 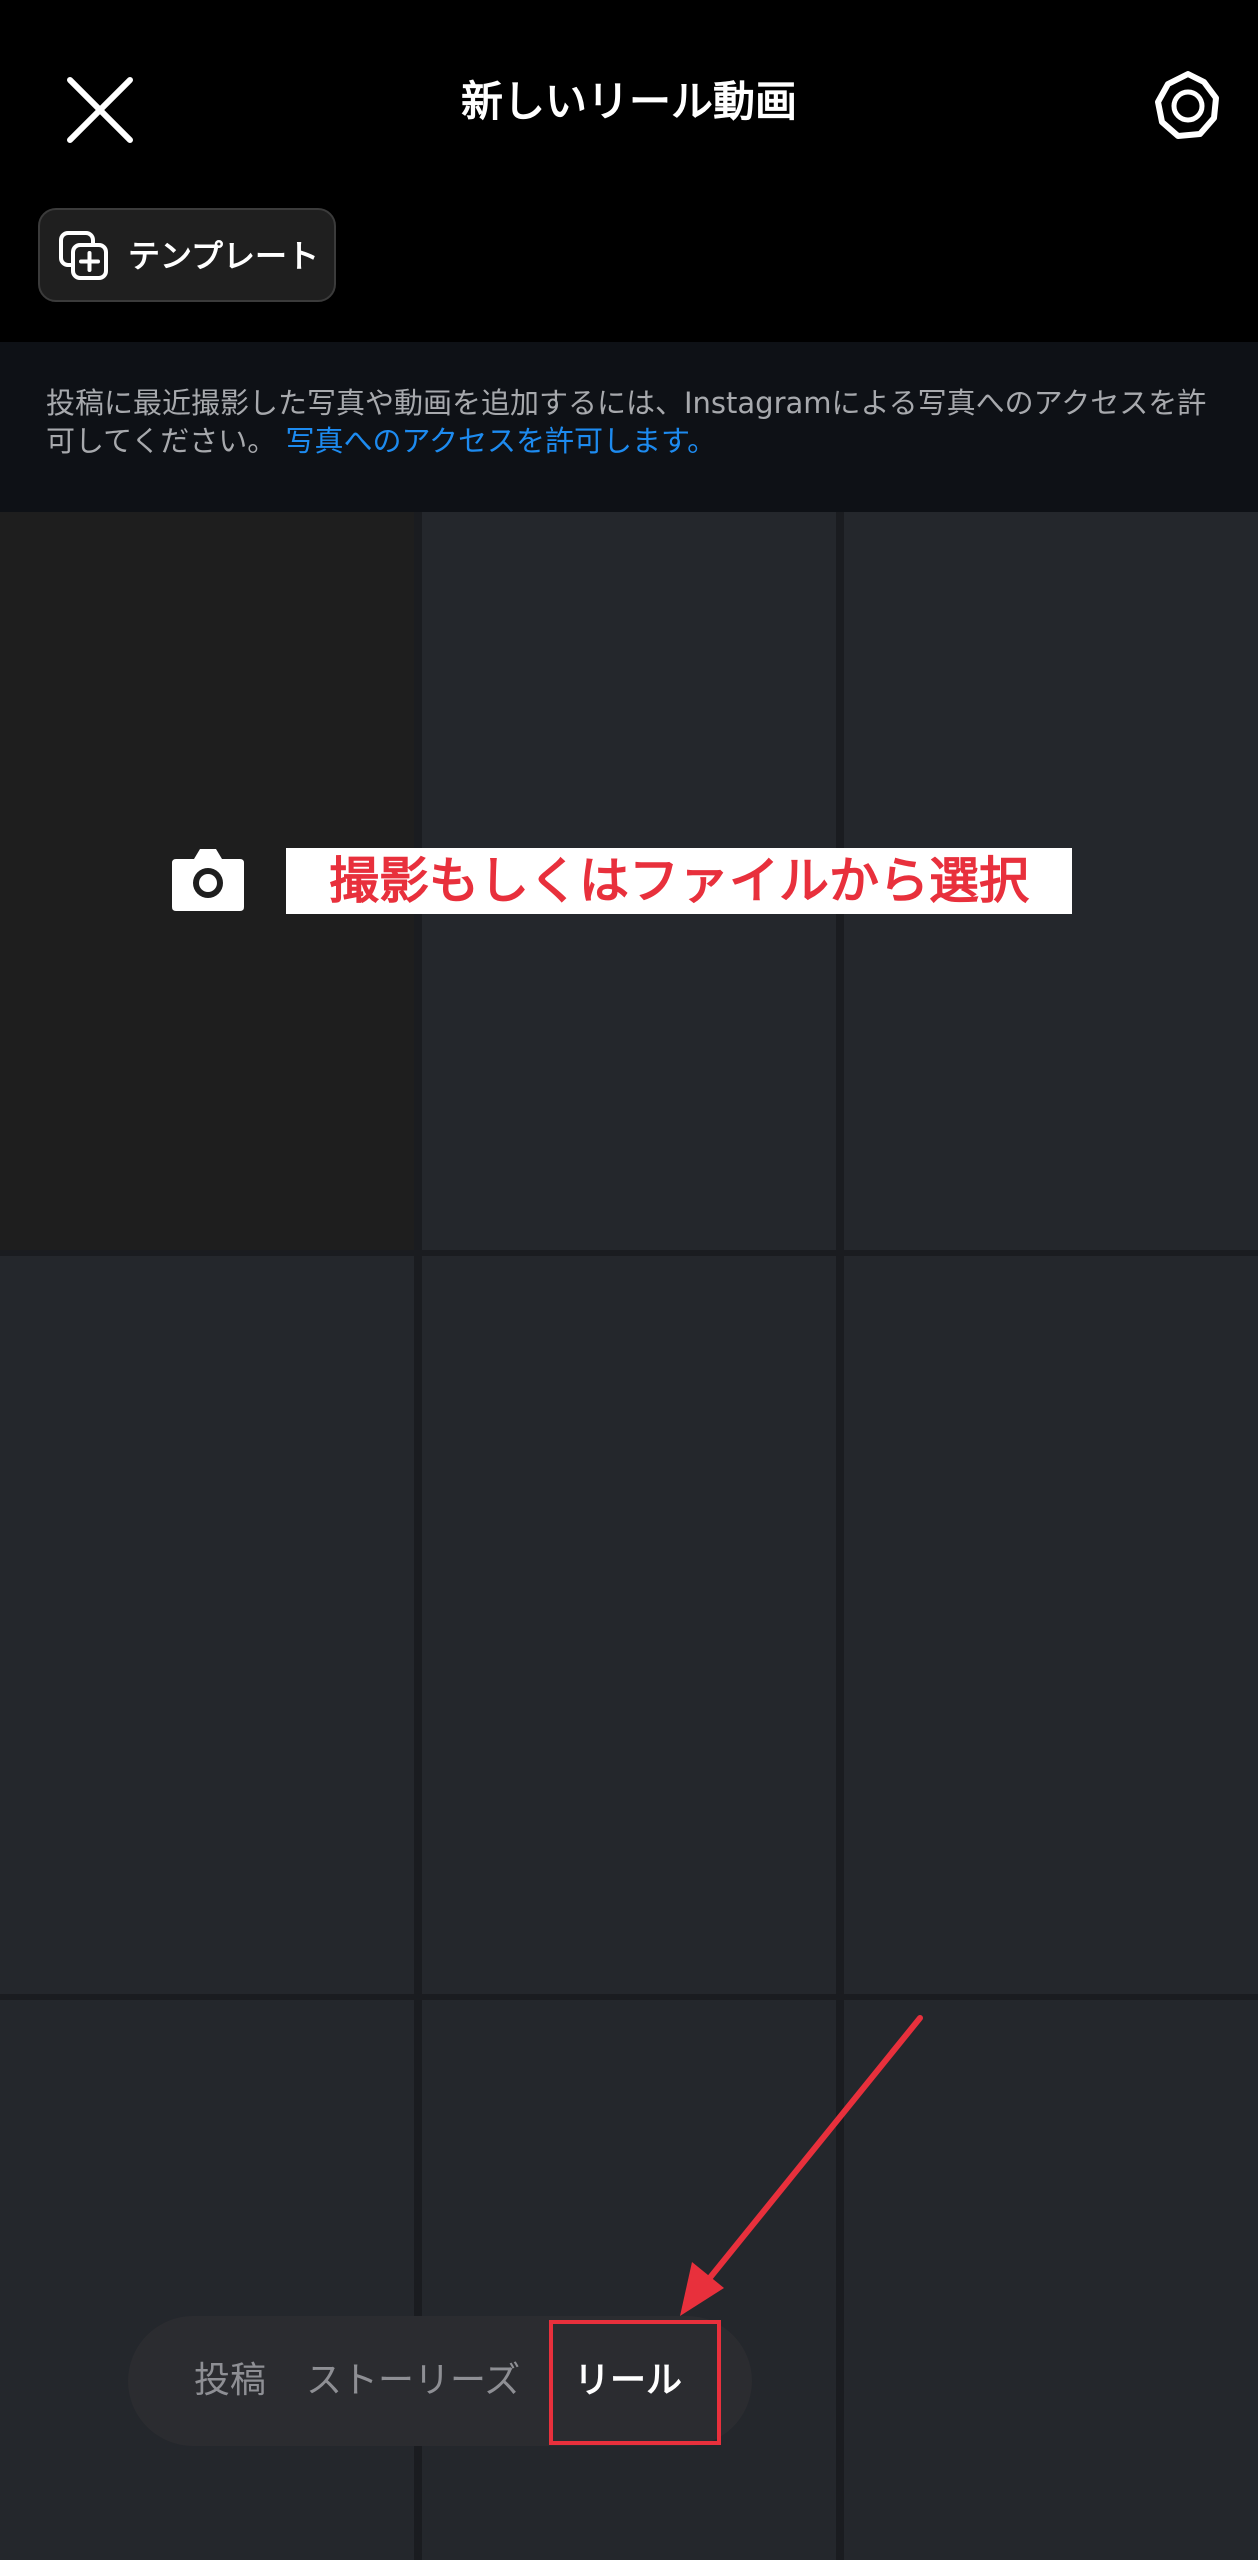 What do you see at coordinates (413, 2381) in the screenshot?
I see `tab-stories: ストーリーズ` at bounding box center [413, 2381].